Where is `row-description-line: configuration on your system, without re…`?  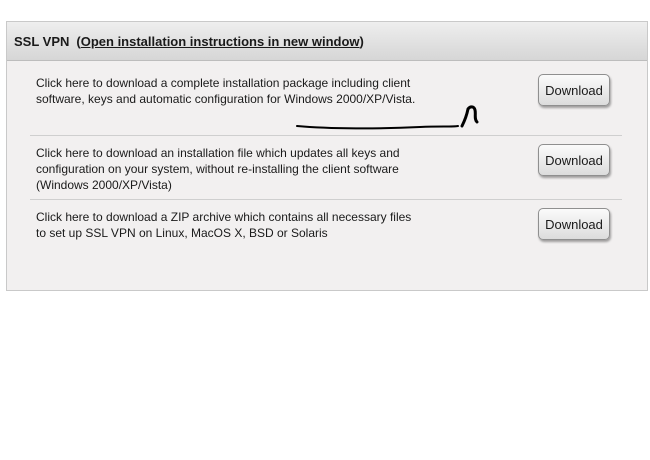 row-description-line: configuration on your system, without re… is located at coordinates (217, 169).